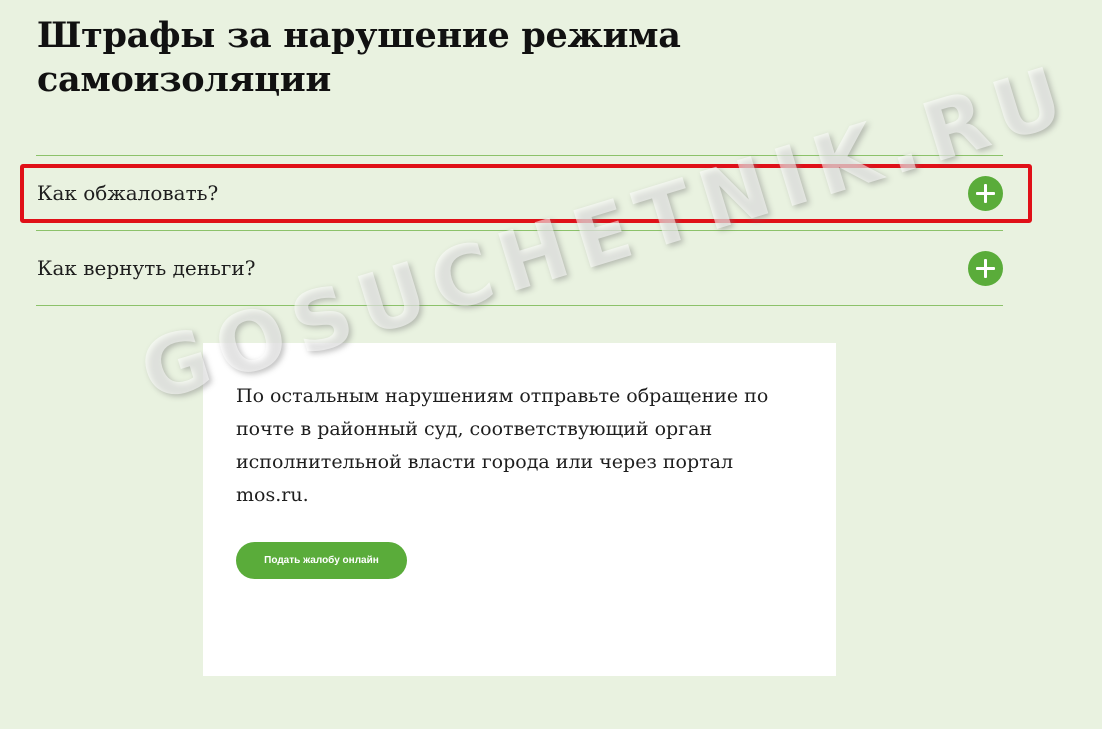  Describe the element at coordinates (519, 193) in the screenshot. I see `accordion-item-appeal: Как обжаловать?` at that location.